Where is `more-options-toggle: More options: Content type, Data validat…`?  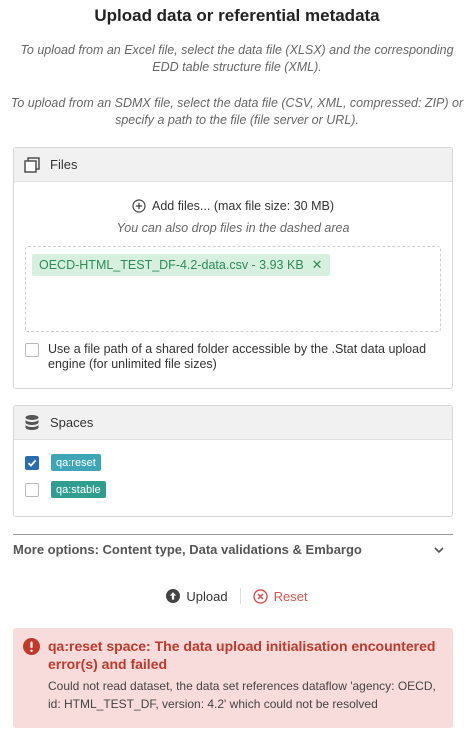 more-options-toggle: More options: Content type, Data validat… is located at coordinates (233, 549).